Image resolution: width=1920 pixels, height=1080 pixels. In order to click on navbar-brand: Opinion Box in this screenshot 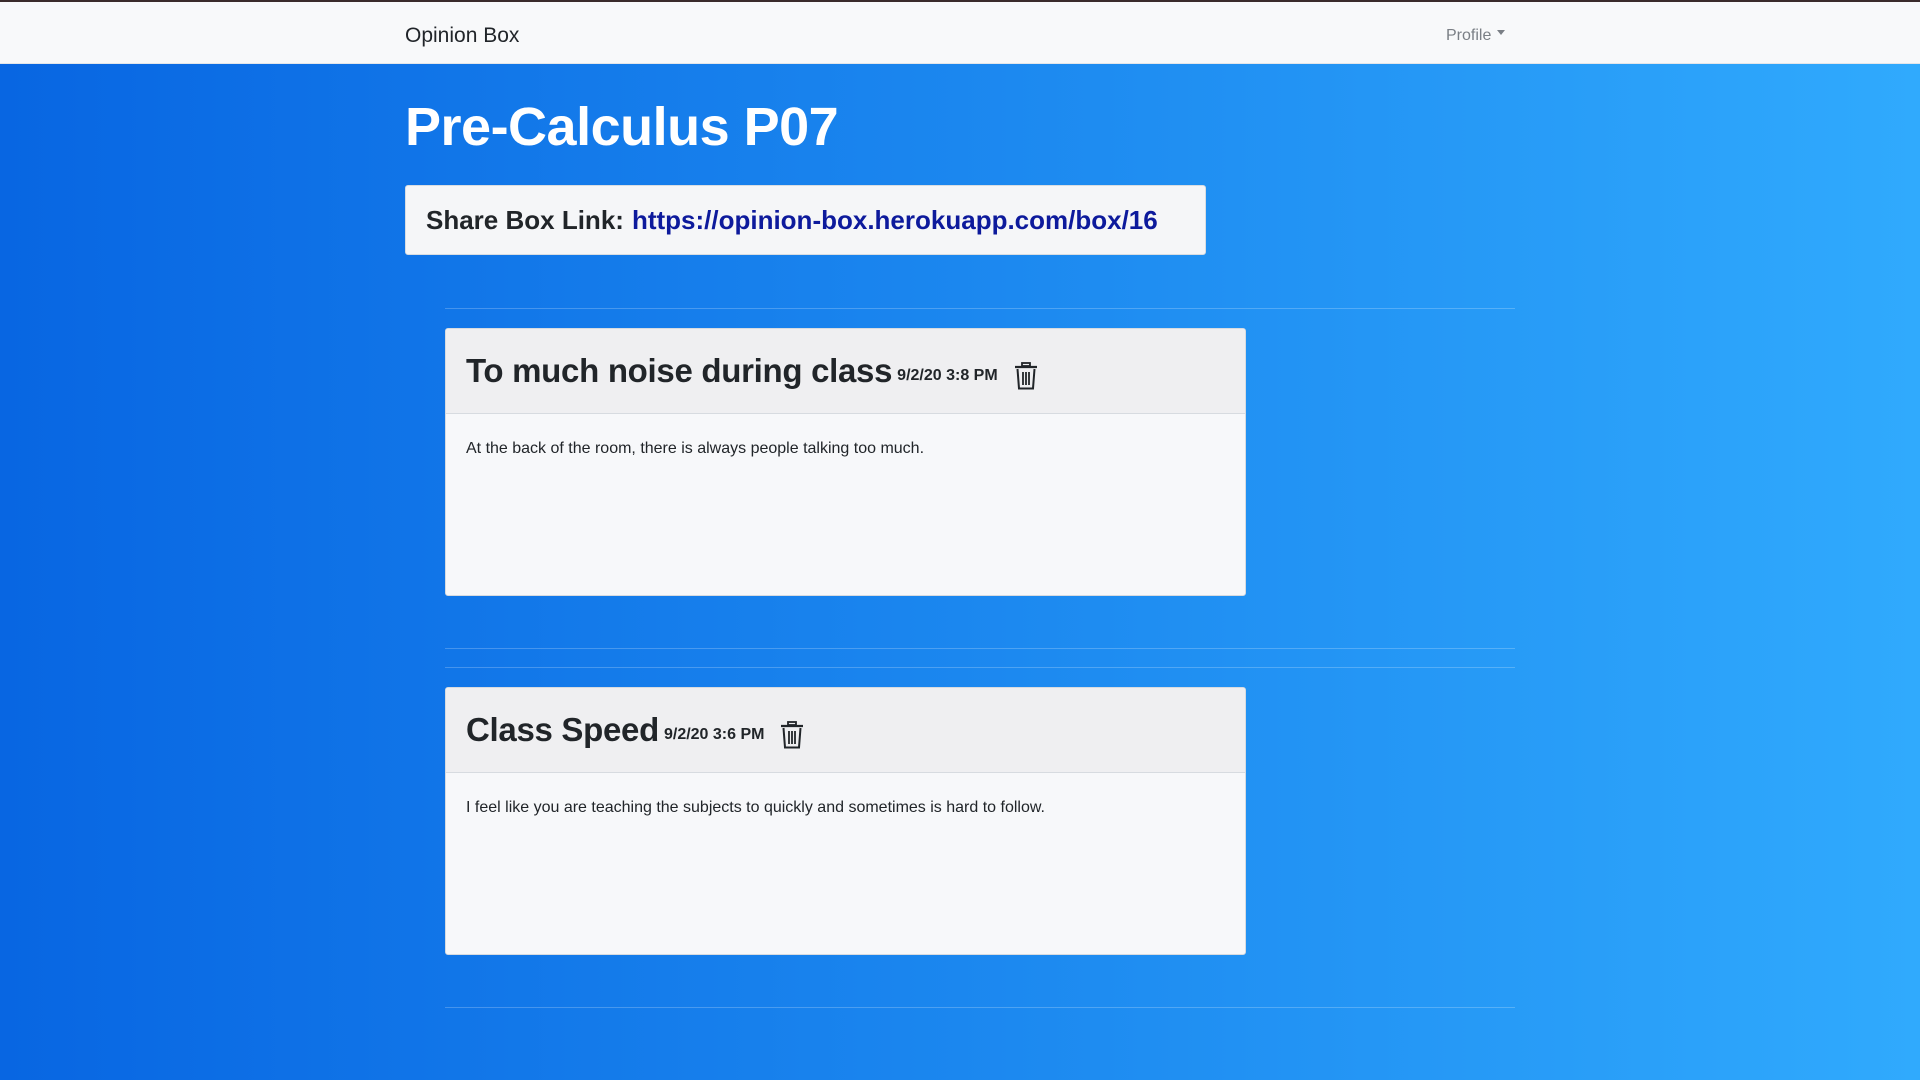, I will do `click(462, 36)`.